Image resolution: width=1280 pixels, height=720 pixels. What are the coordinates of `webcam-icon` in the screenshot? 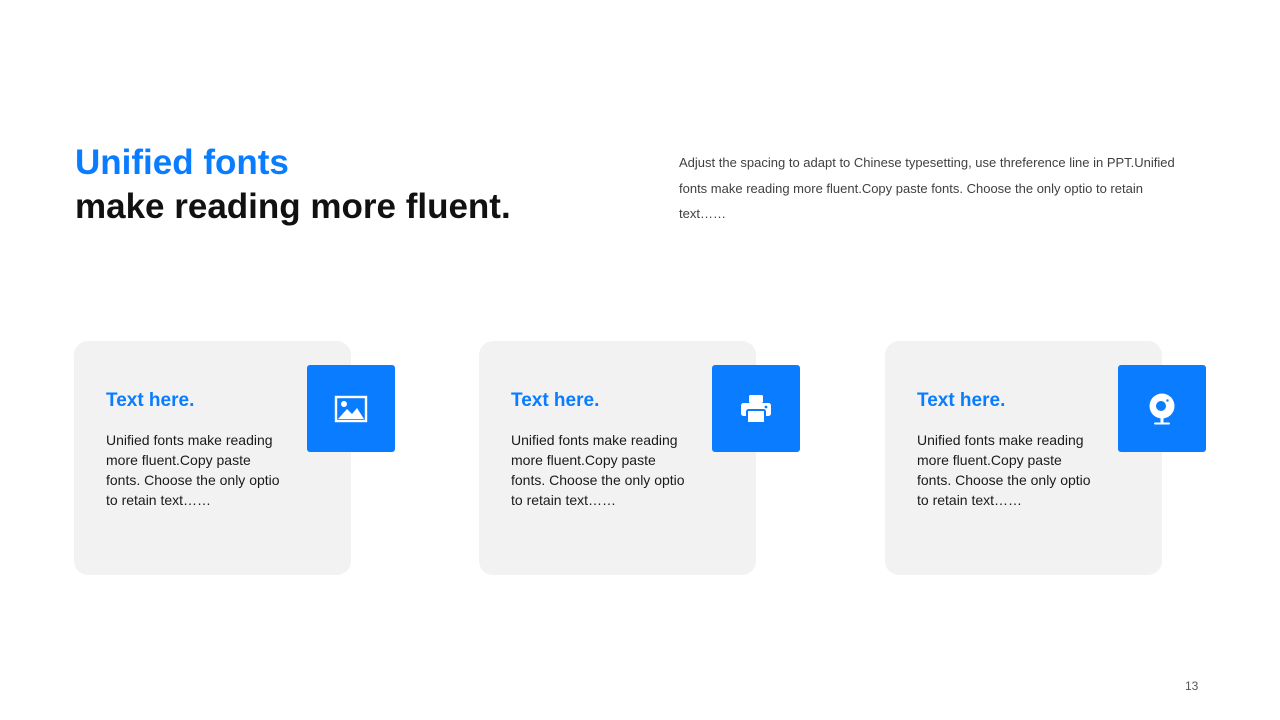 It's located at (1162, 408).